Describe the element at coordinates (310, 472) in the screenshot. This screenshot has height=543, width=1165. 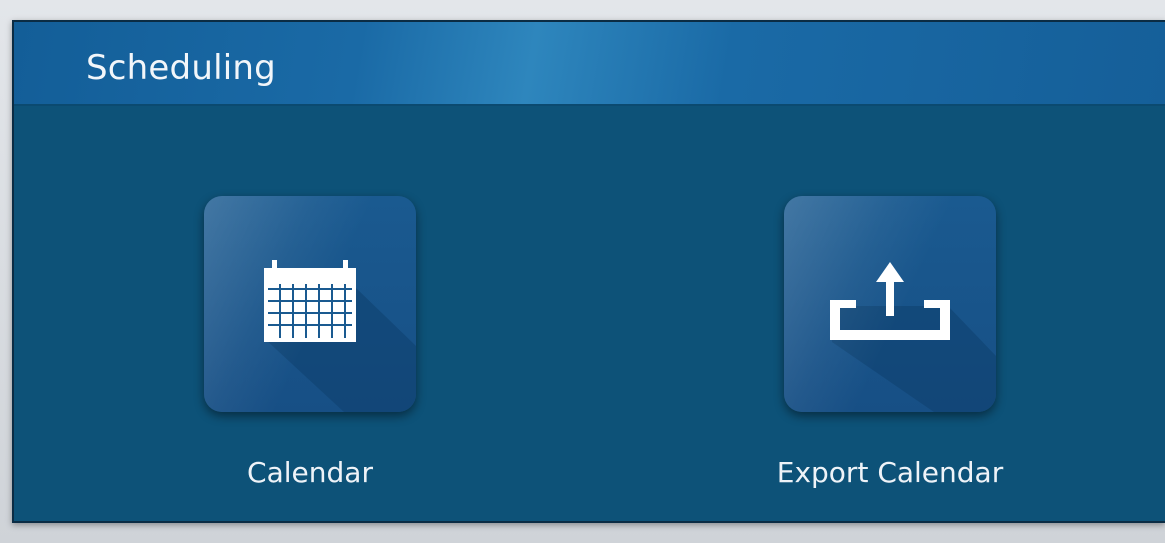
I see `calendar-label: Calendar` at that location.